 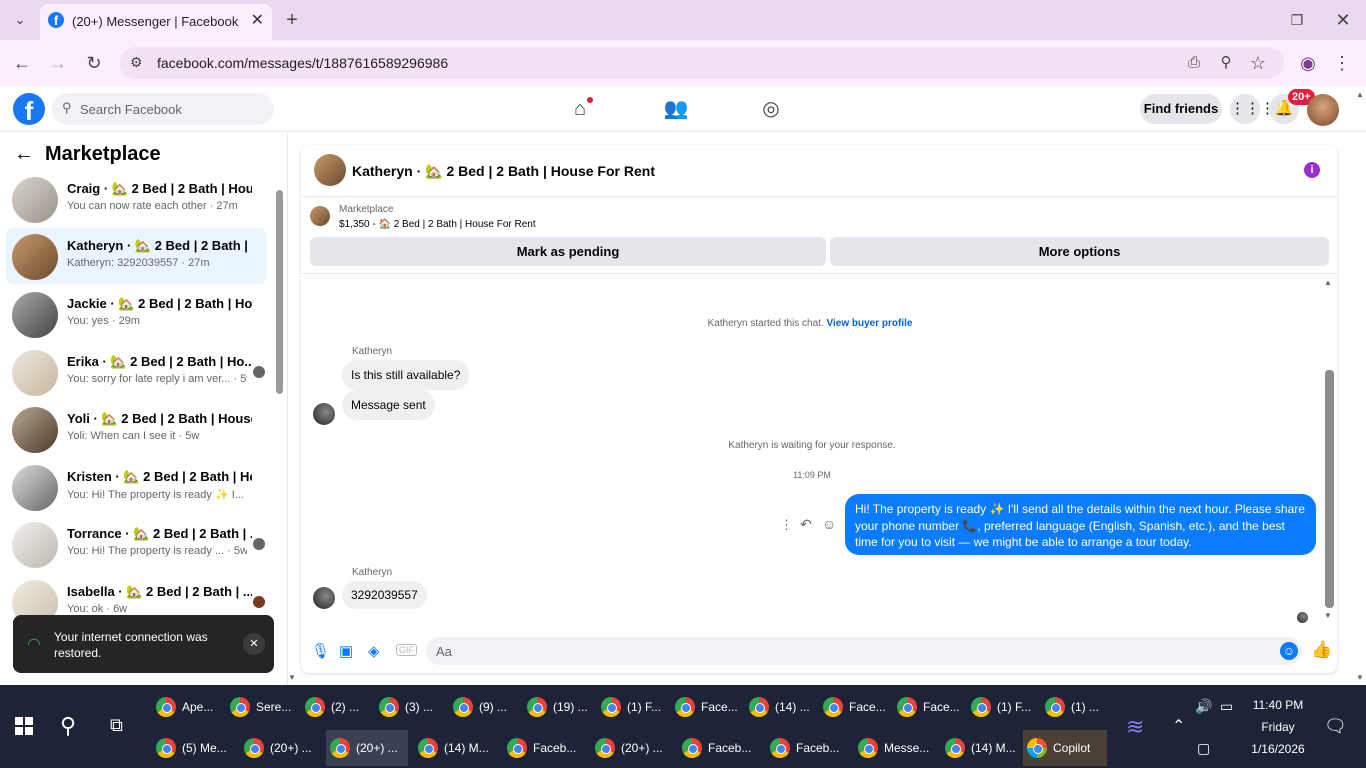 What do you see at coordinates (1079, 251) in the screenshot?
I see `more-options-button: More options` at bounding box center [1079, 251].